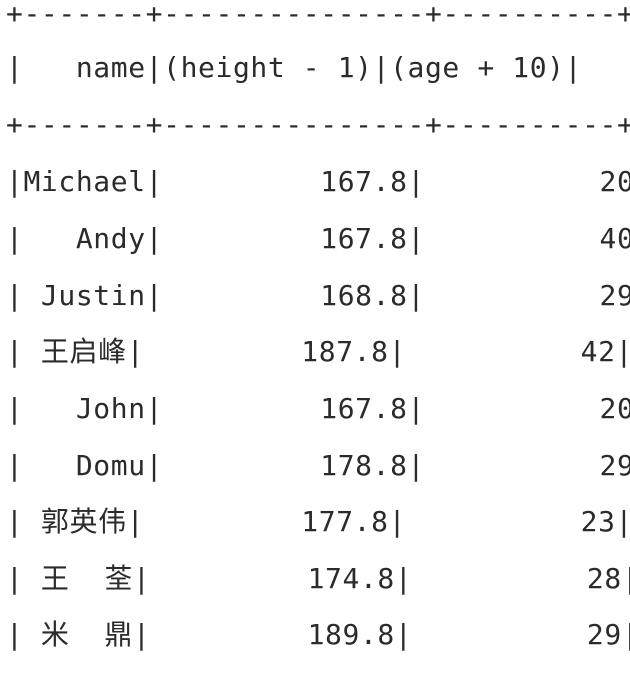  Describe the element at coordinates (318, 634) in the screenshot. I see `table-row: | 米 鼎| 189.8| 29|` at that location.